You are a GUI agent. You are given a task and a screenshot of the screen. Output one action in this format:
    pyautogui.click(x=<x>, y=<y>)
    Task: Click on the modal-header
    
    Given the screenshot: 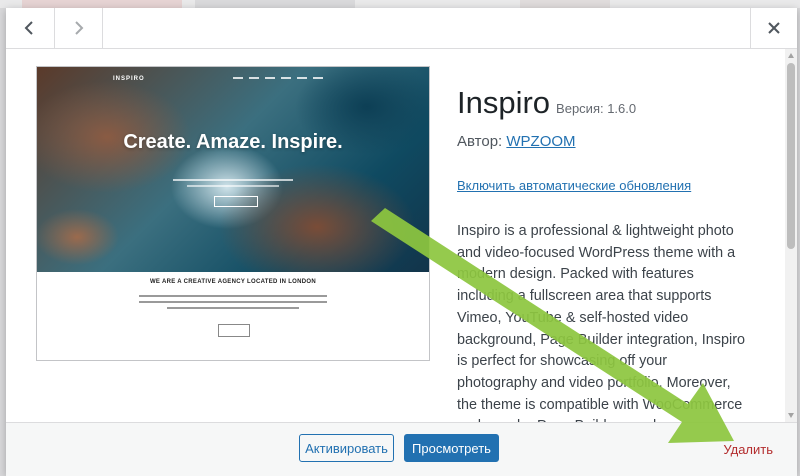 What is the action you would take?
    pyautogui.click(x=401, y=28)
    